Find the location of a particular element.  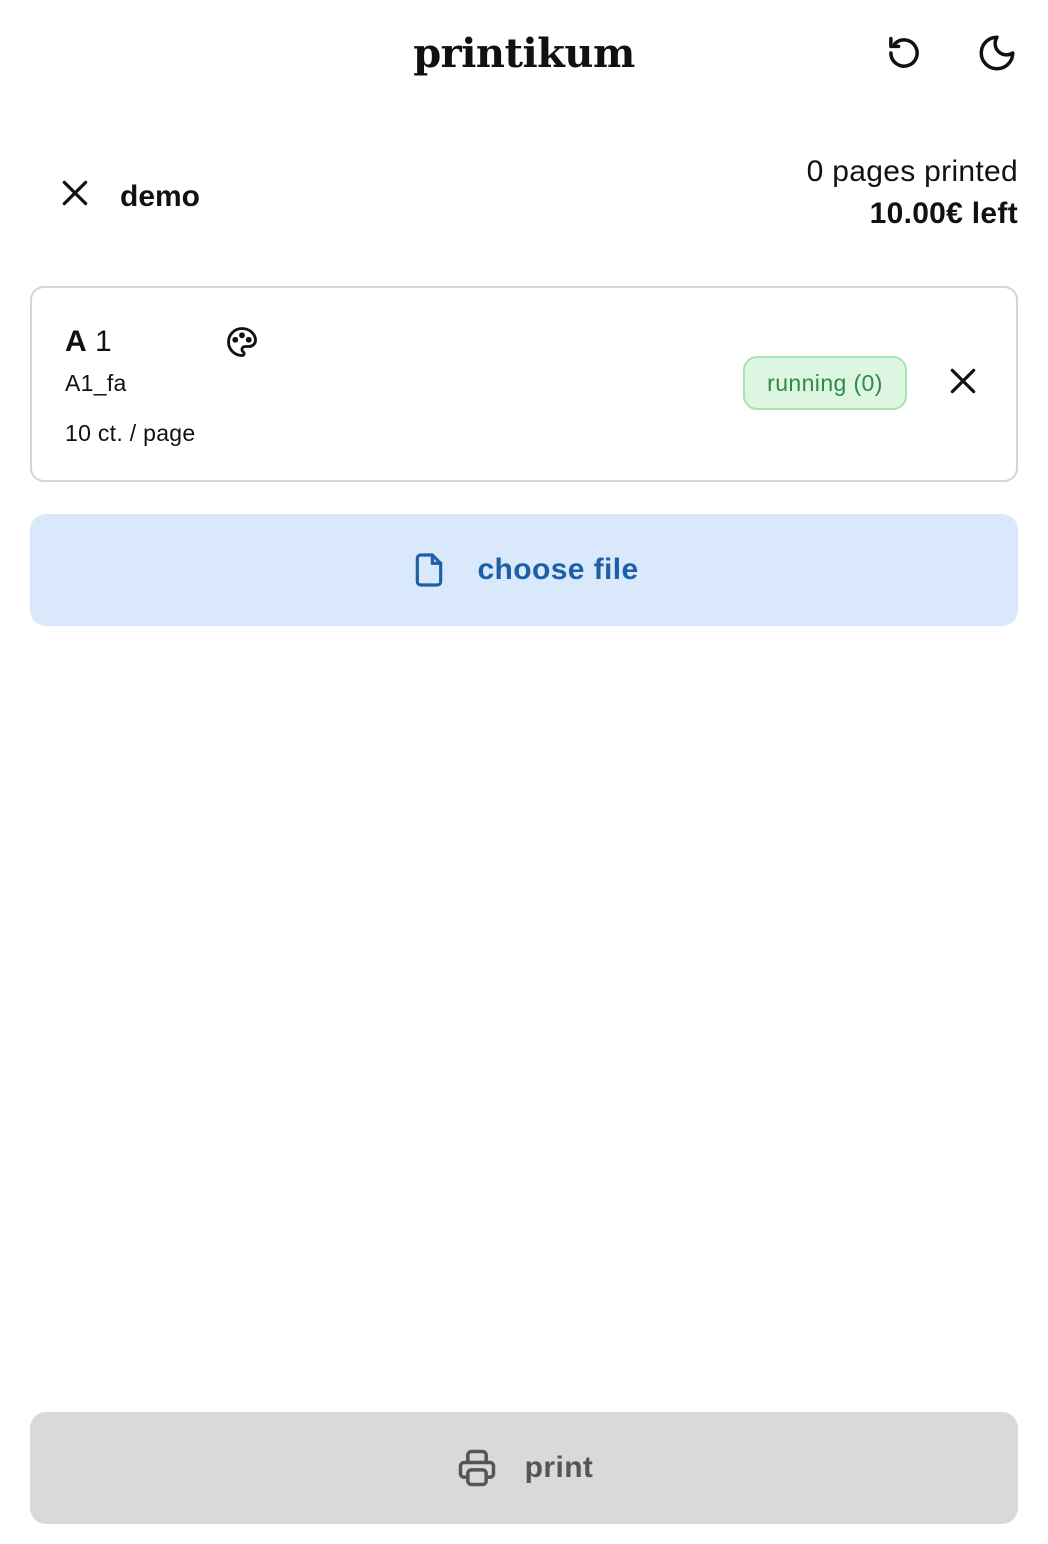

session-row: demo 0 pages printed 10.00€ left is located at coordinates (524, 200).